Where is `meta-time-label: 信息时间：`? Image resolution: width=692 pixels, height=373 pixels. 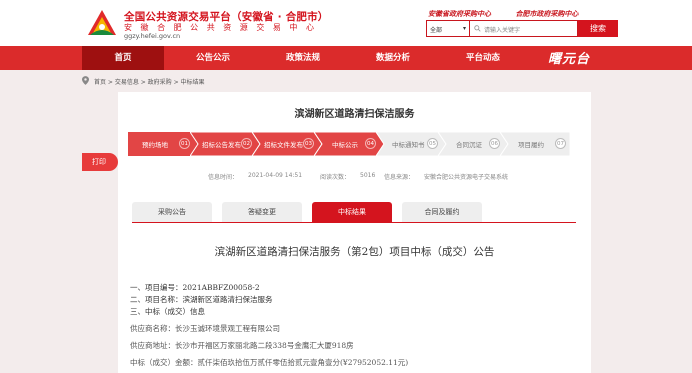
meta-time-label: 信息时间： is located at coordinates (223, 177).